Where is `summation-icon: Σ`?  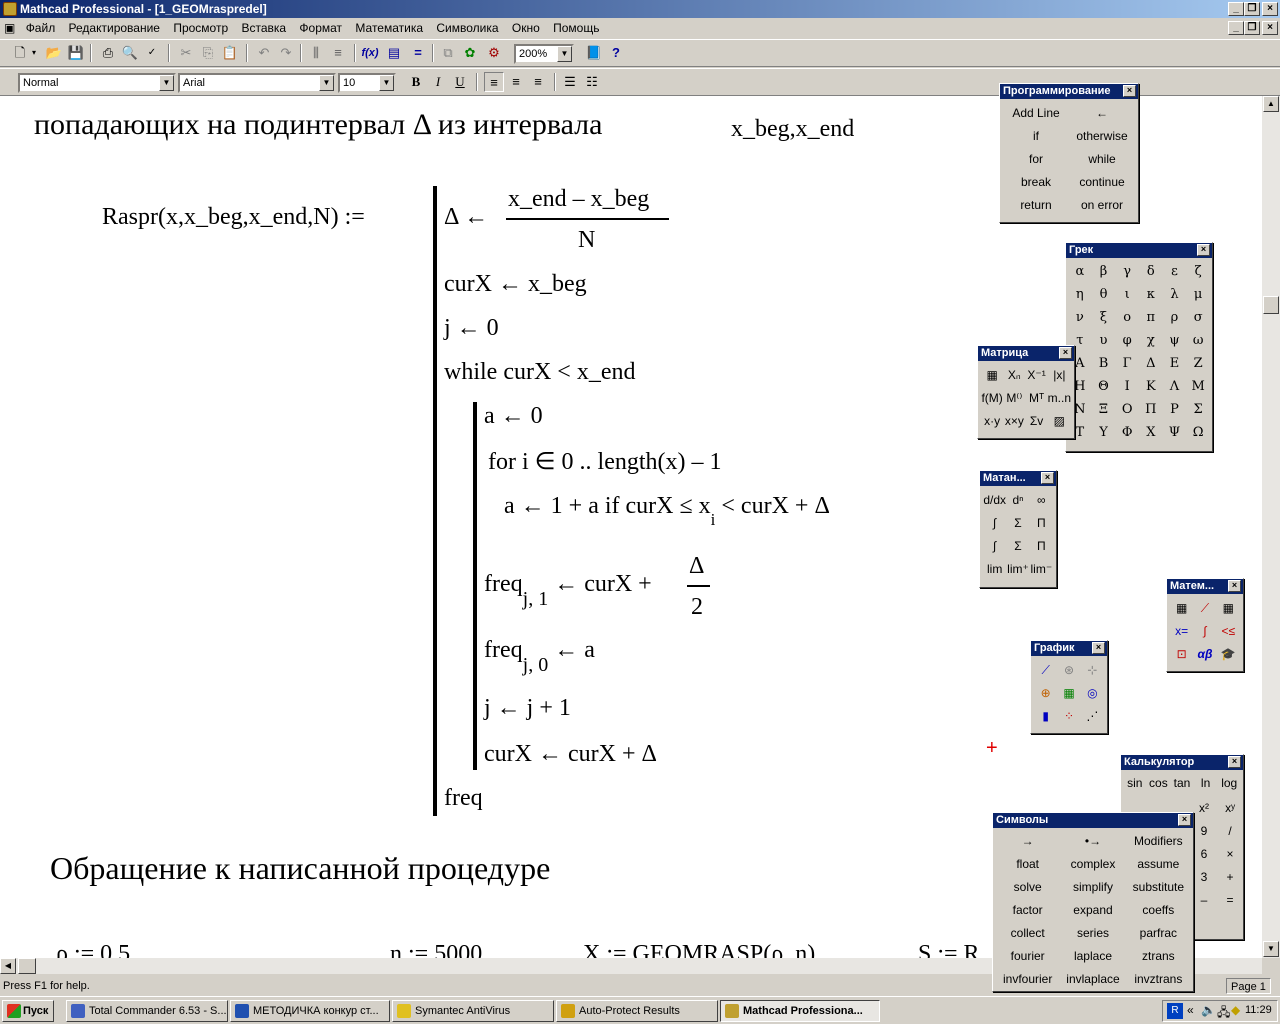 summation-icon: Σ is located at coordinates (1017, 546).